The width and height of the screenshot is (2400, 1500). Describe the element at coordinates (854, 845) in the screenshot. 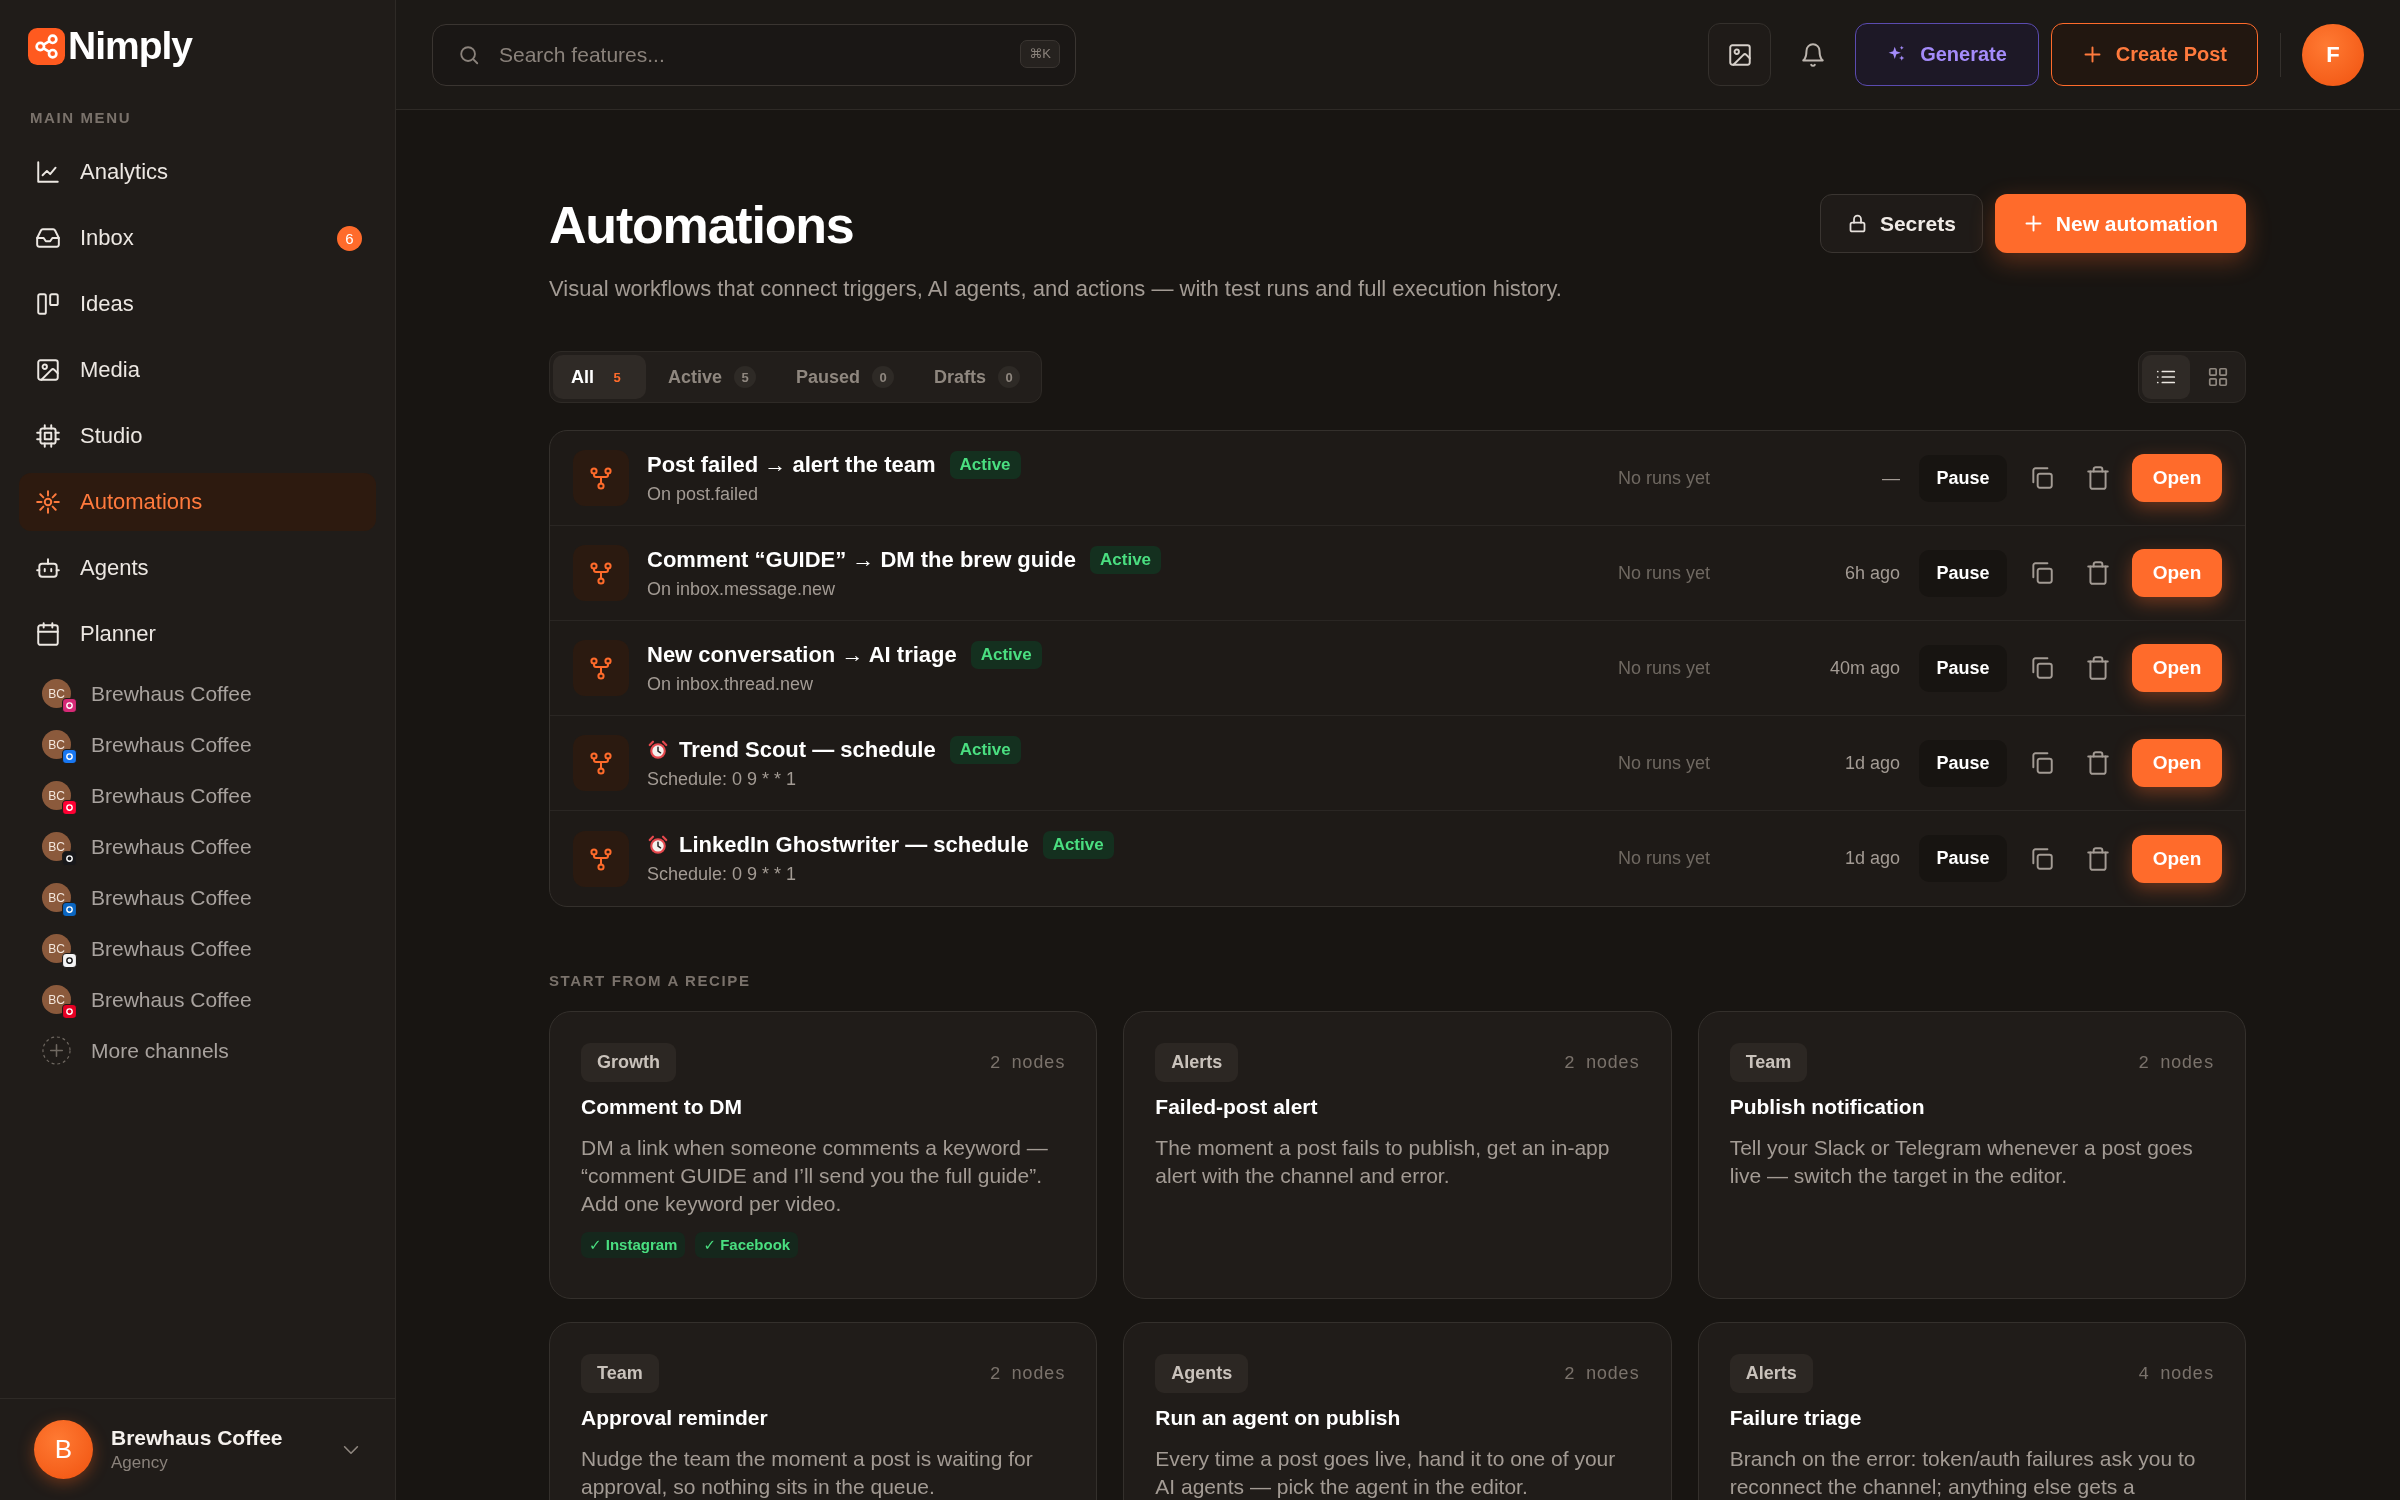

I see `automation-title: LinkedIn Ghostwriter — schedule` at that location.